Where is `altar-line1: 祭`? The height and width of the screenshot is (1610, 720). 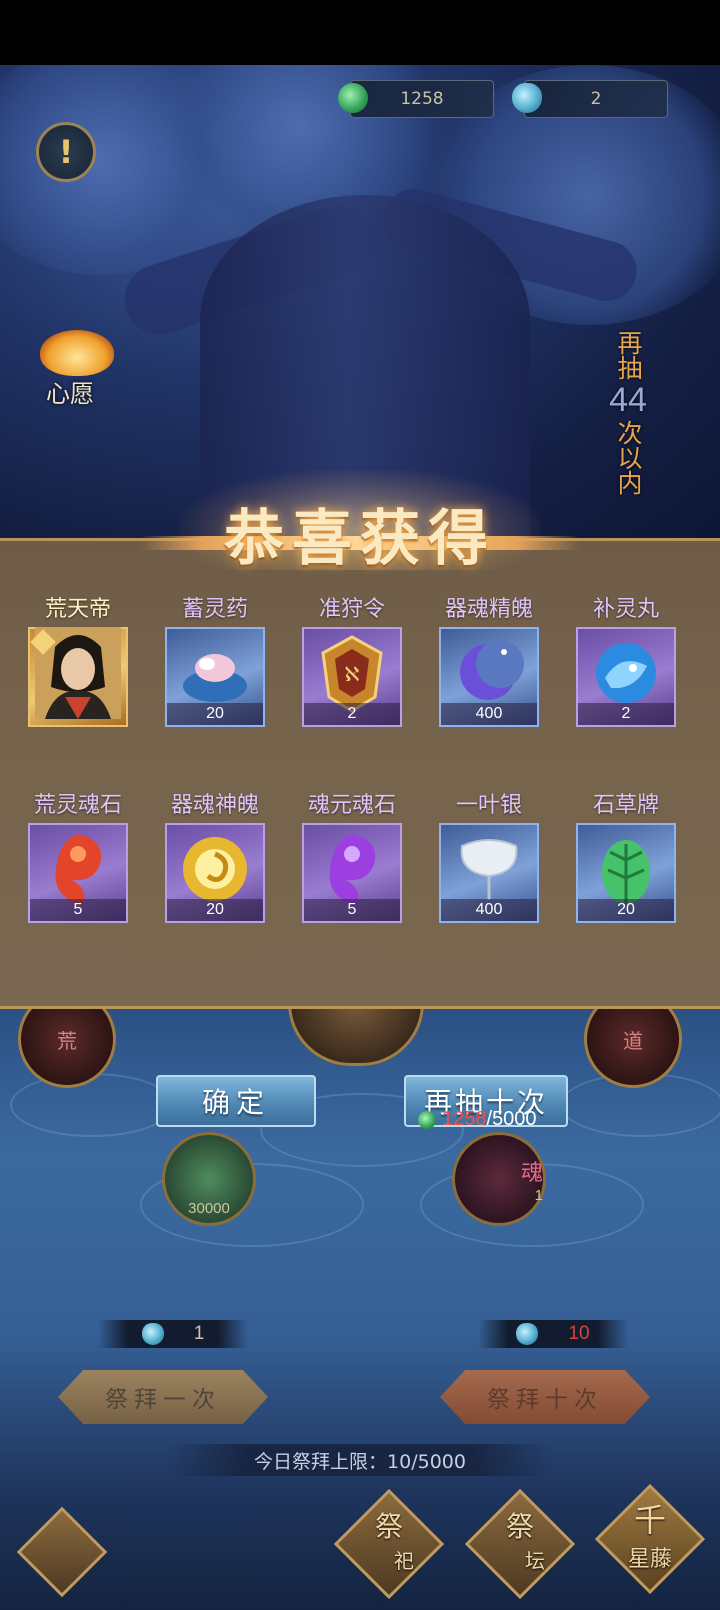 altar-line1: 祭 is located at coordinates (519, 1526).